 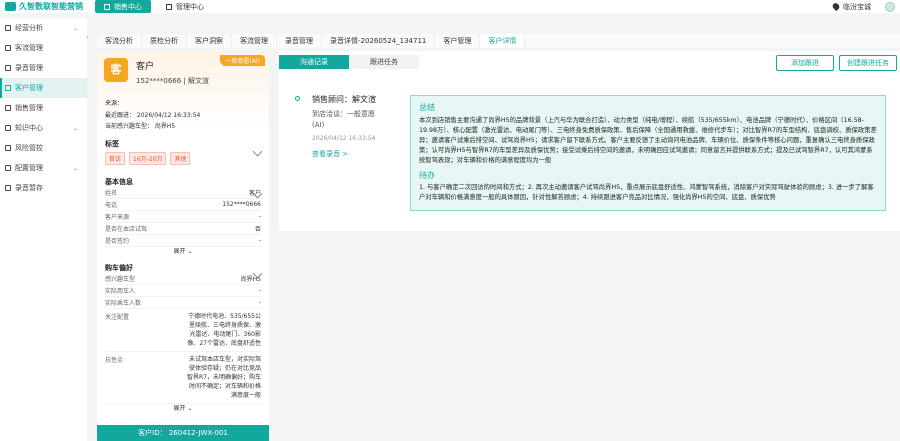 I want to click on sidebar-item-traffic: 客流管理, so click(x=43, y=48).